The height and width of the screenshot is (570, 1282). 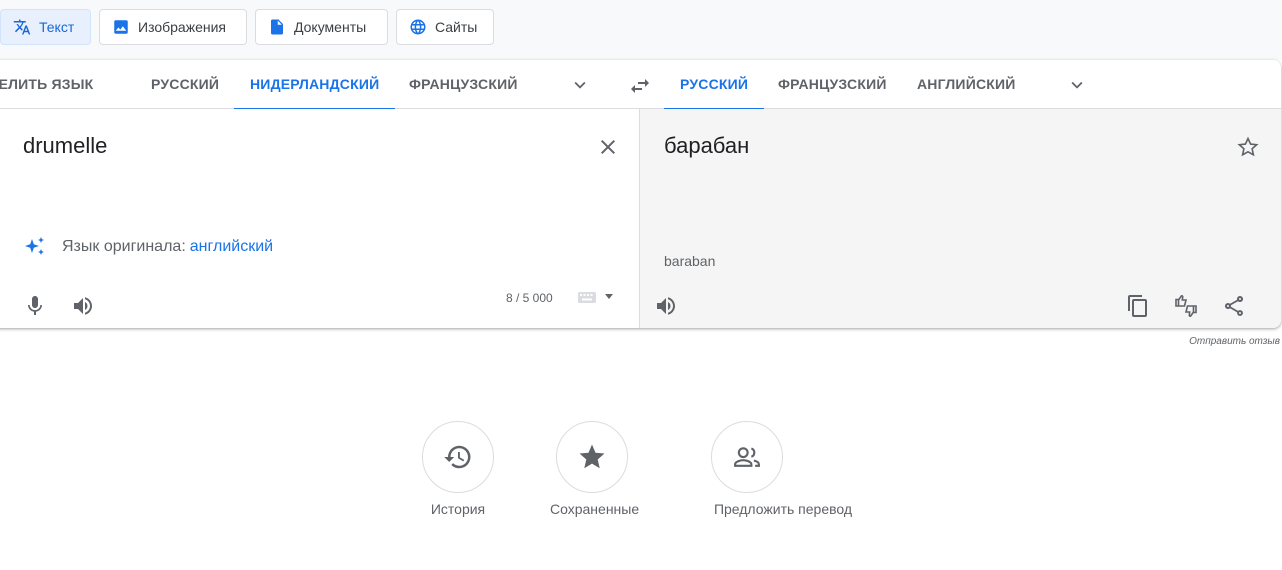 I want to click on suggest-translation-button: Предложить перевод, so click(x=783, y=469).